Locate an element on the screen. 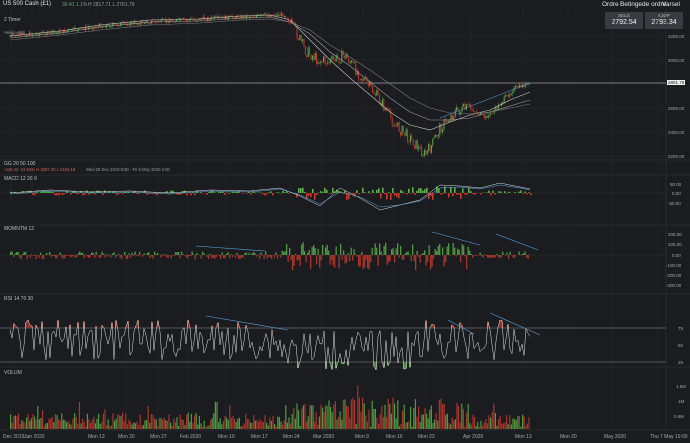 This screenshot has height=443, width=690. y-tick: -100.00 is located at coordinates (674, 265).